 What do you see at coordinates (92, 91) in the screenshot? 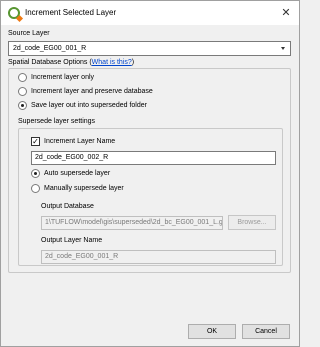
I see `radio-increment-preserve-db-label: Increment layer and preserve database` at bounding box center [92, 91].